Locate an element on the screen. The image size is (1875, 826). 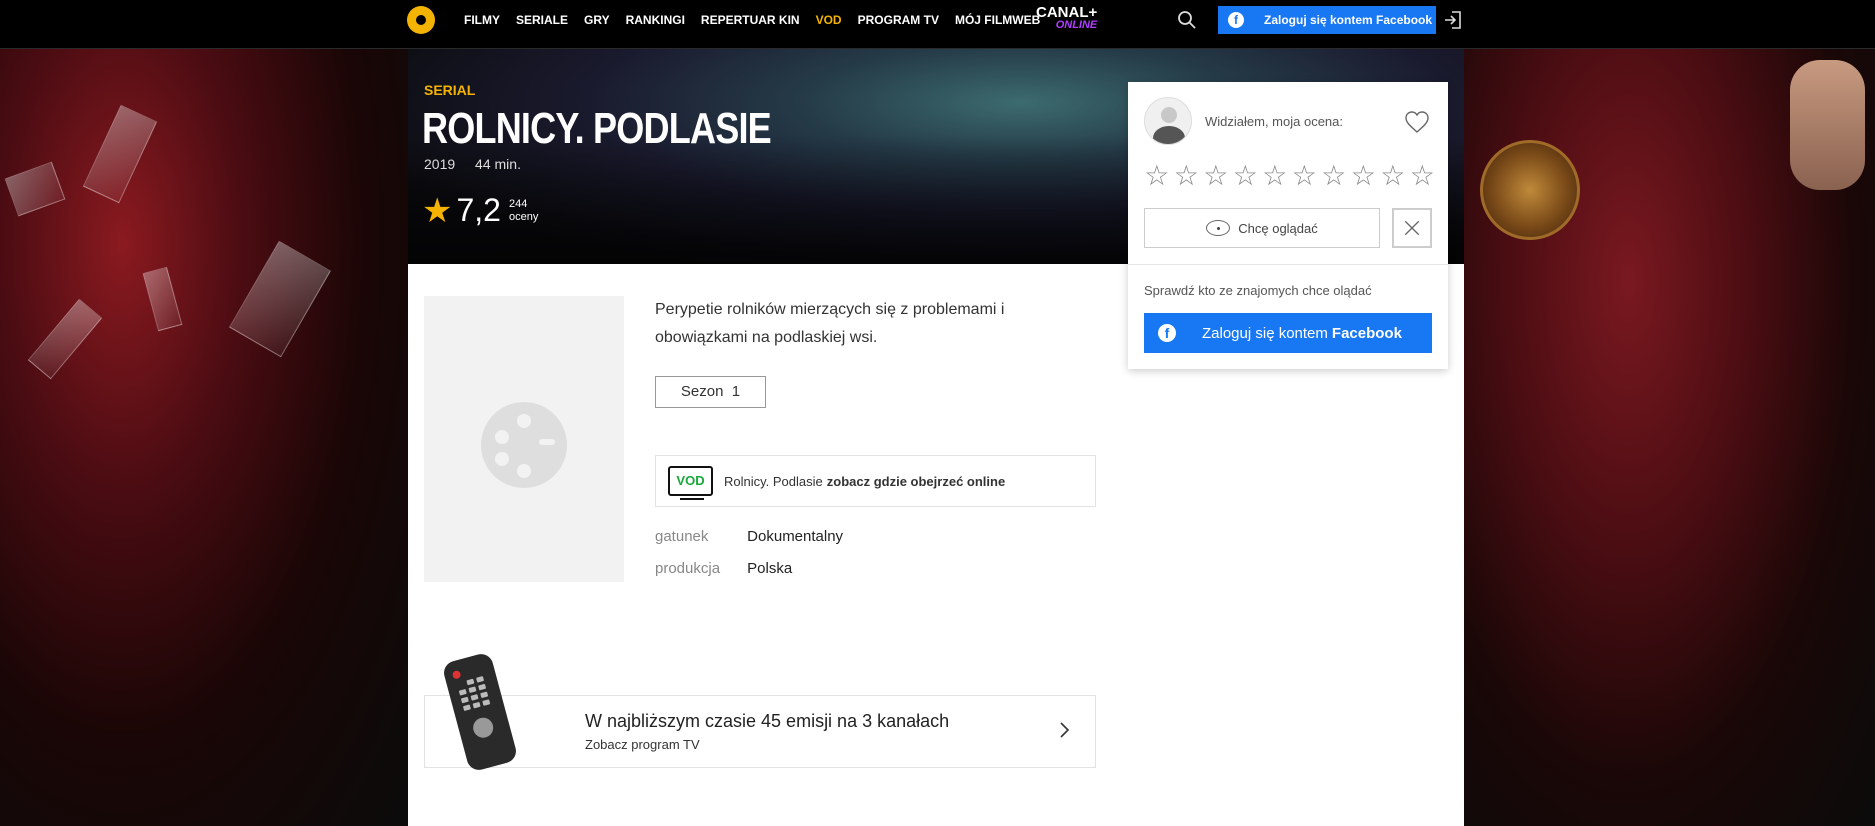
background-hand is located at coordinates (1827, 125).